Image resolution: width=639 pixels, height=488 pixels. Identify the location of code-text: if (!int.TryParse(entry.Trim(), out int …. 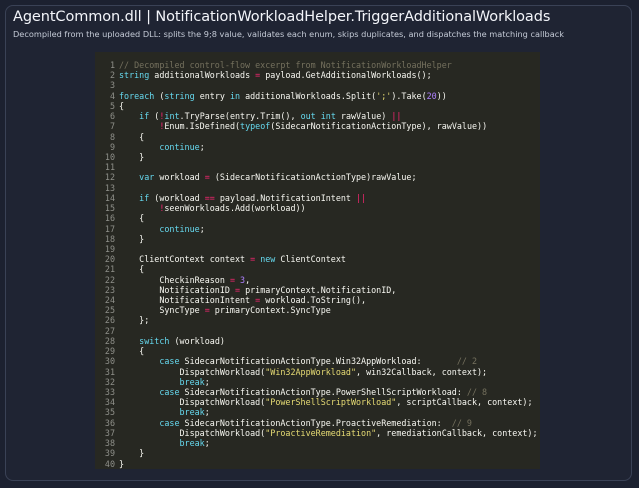
(260, 116).